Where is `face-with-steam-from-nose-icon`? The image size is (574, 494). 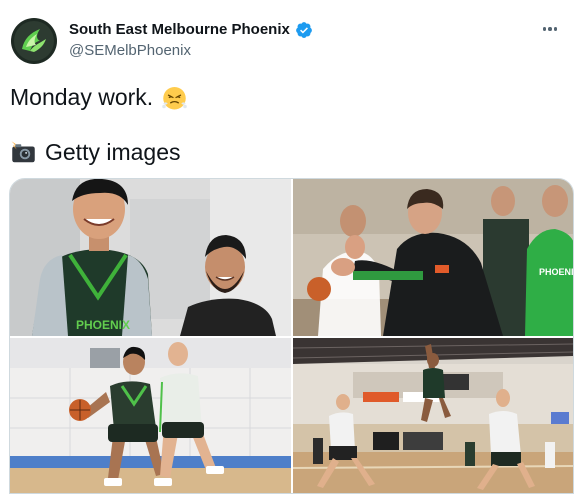
face-with-steam-from-nose-icon is located at coordinates (174, 97).